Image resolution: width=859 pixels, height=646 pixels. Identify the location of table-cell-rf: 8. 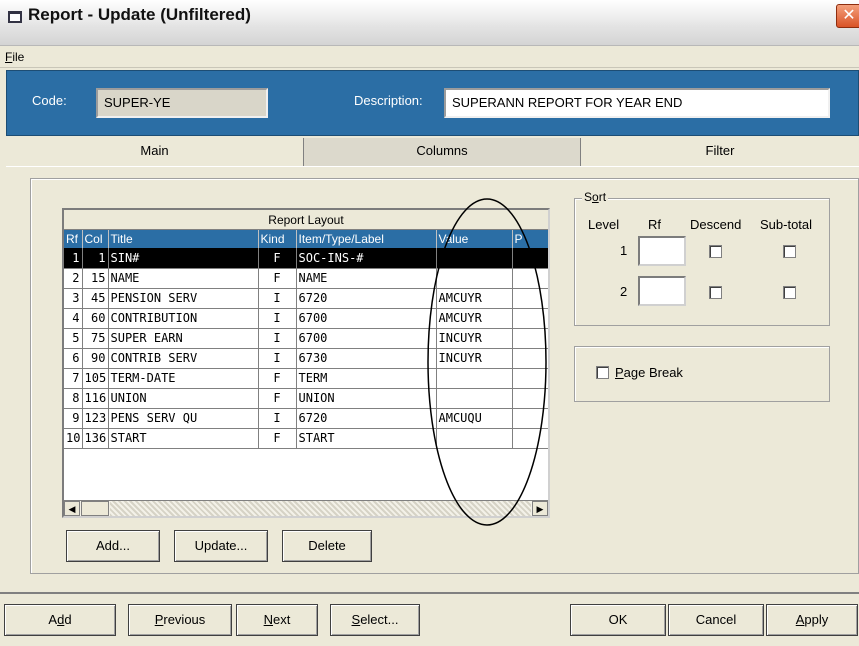
(73, 398).